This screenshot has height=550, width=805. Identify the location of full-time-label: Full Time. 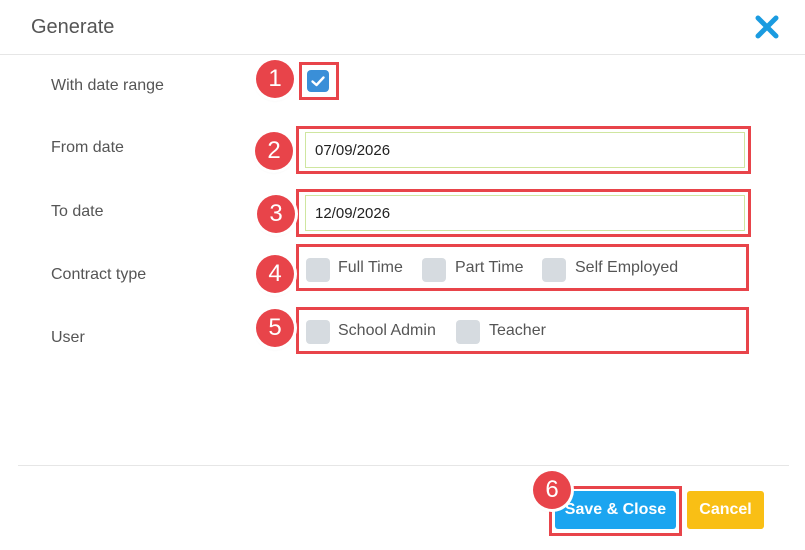
(370, 267).